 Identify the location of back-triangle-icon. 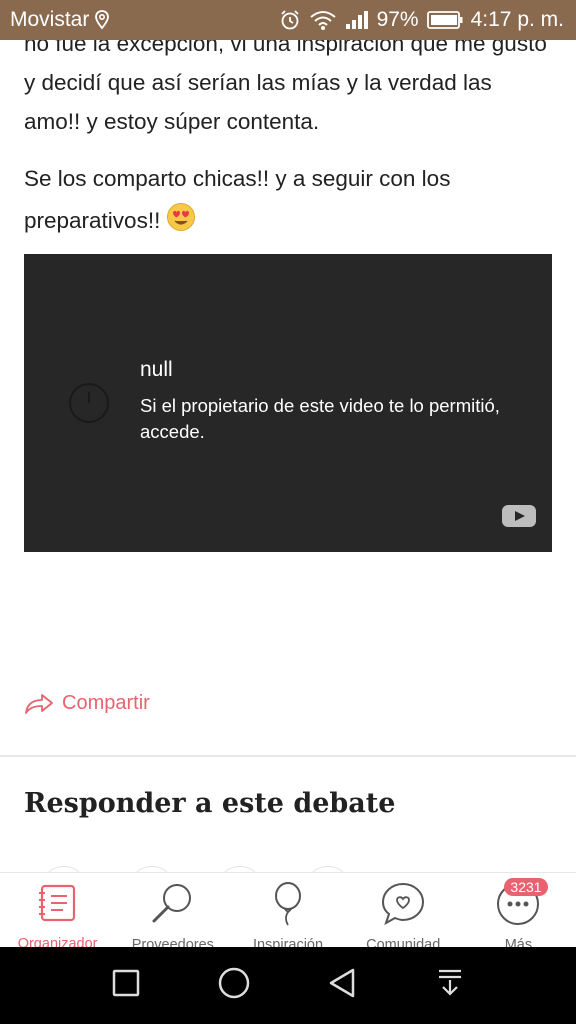
(342, 985).